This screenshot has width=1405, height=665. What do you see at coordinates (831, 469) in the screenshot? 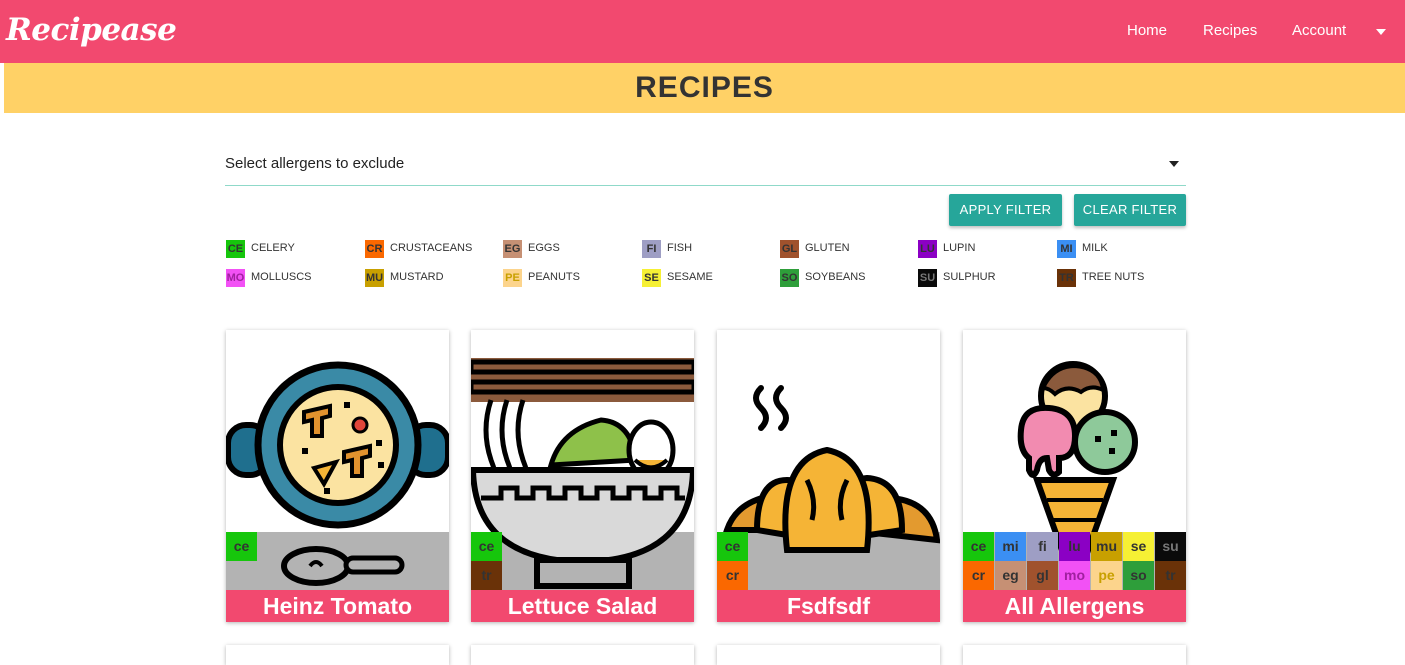
I see `croissant-icon` at bounding box center [831, 469].